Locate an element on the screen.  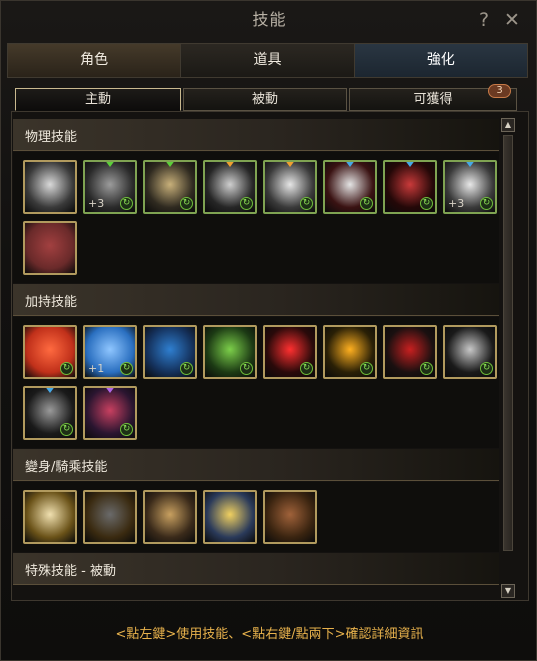
scroll-up-icon: ▲ is located at coordinates (508, 125).